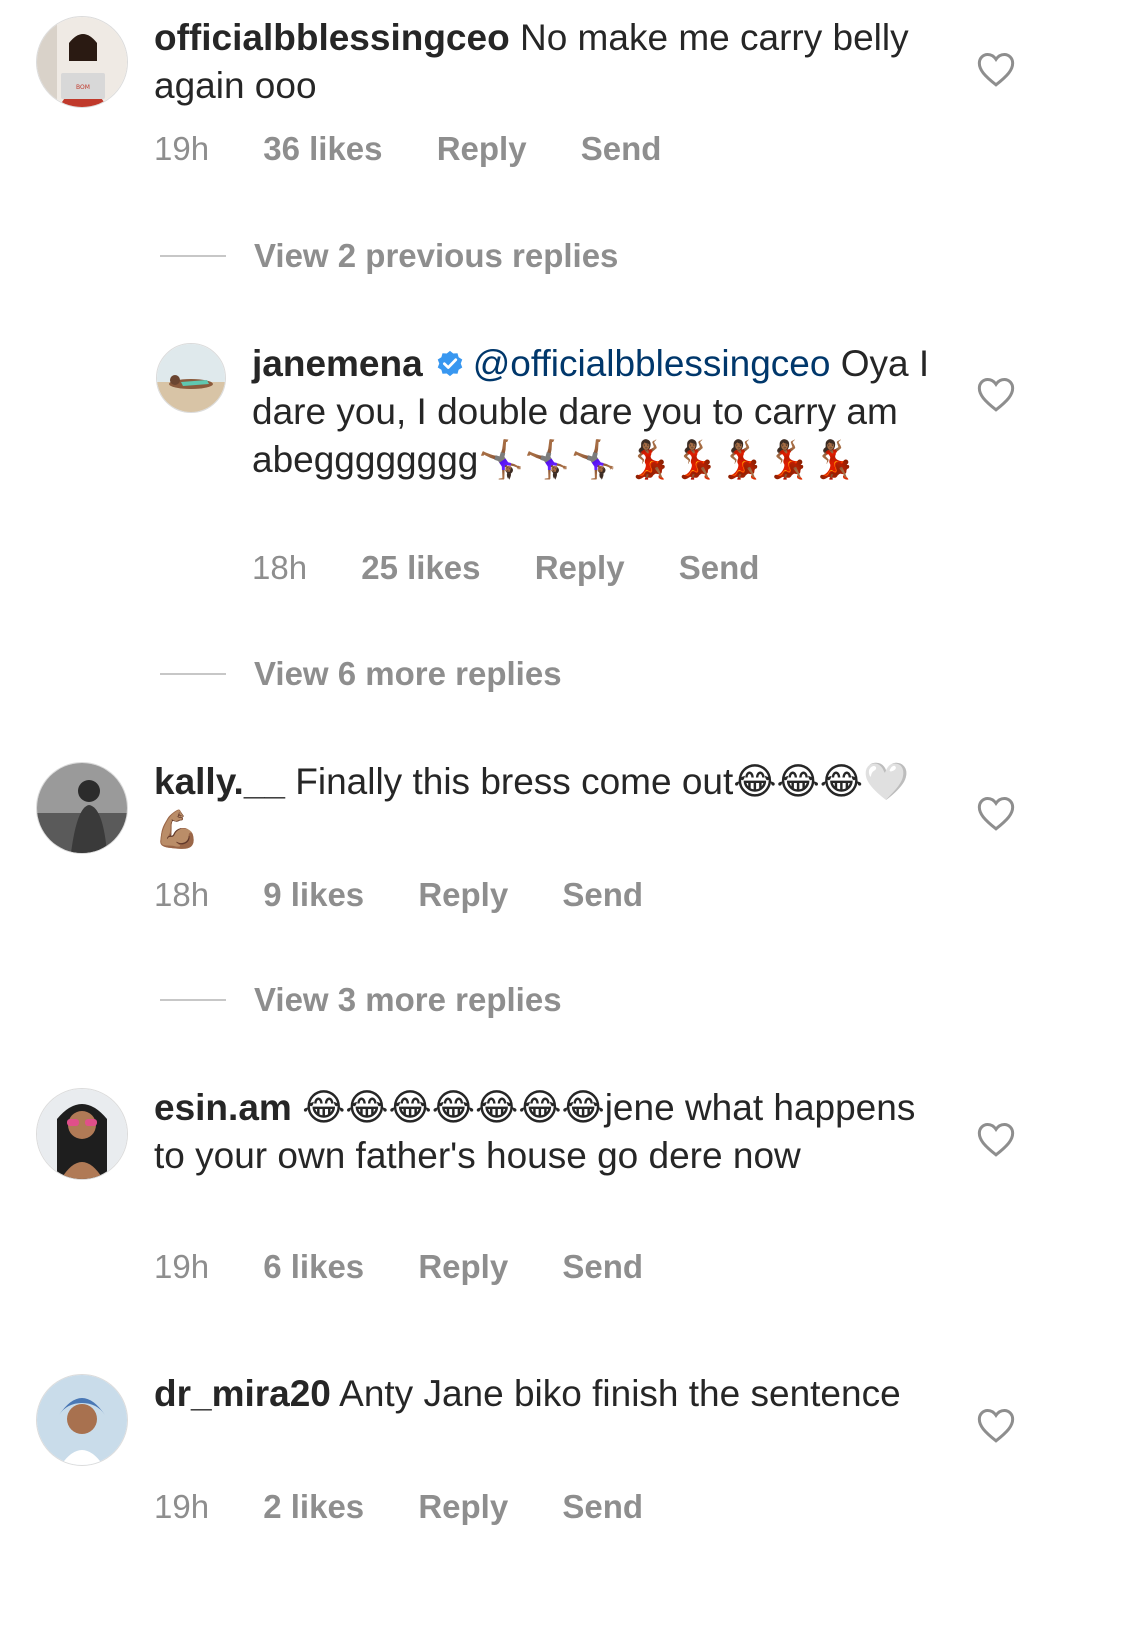  Describe the element at coordinates (430, 149) in the screenshot. I see `comment-meta: 19h 36 likes Reply Send` at that location.